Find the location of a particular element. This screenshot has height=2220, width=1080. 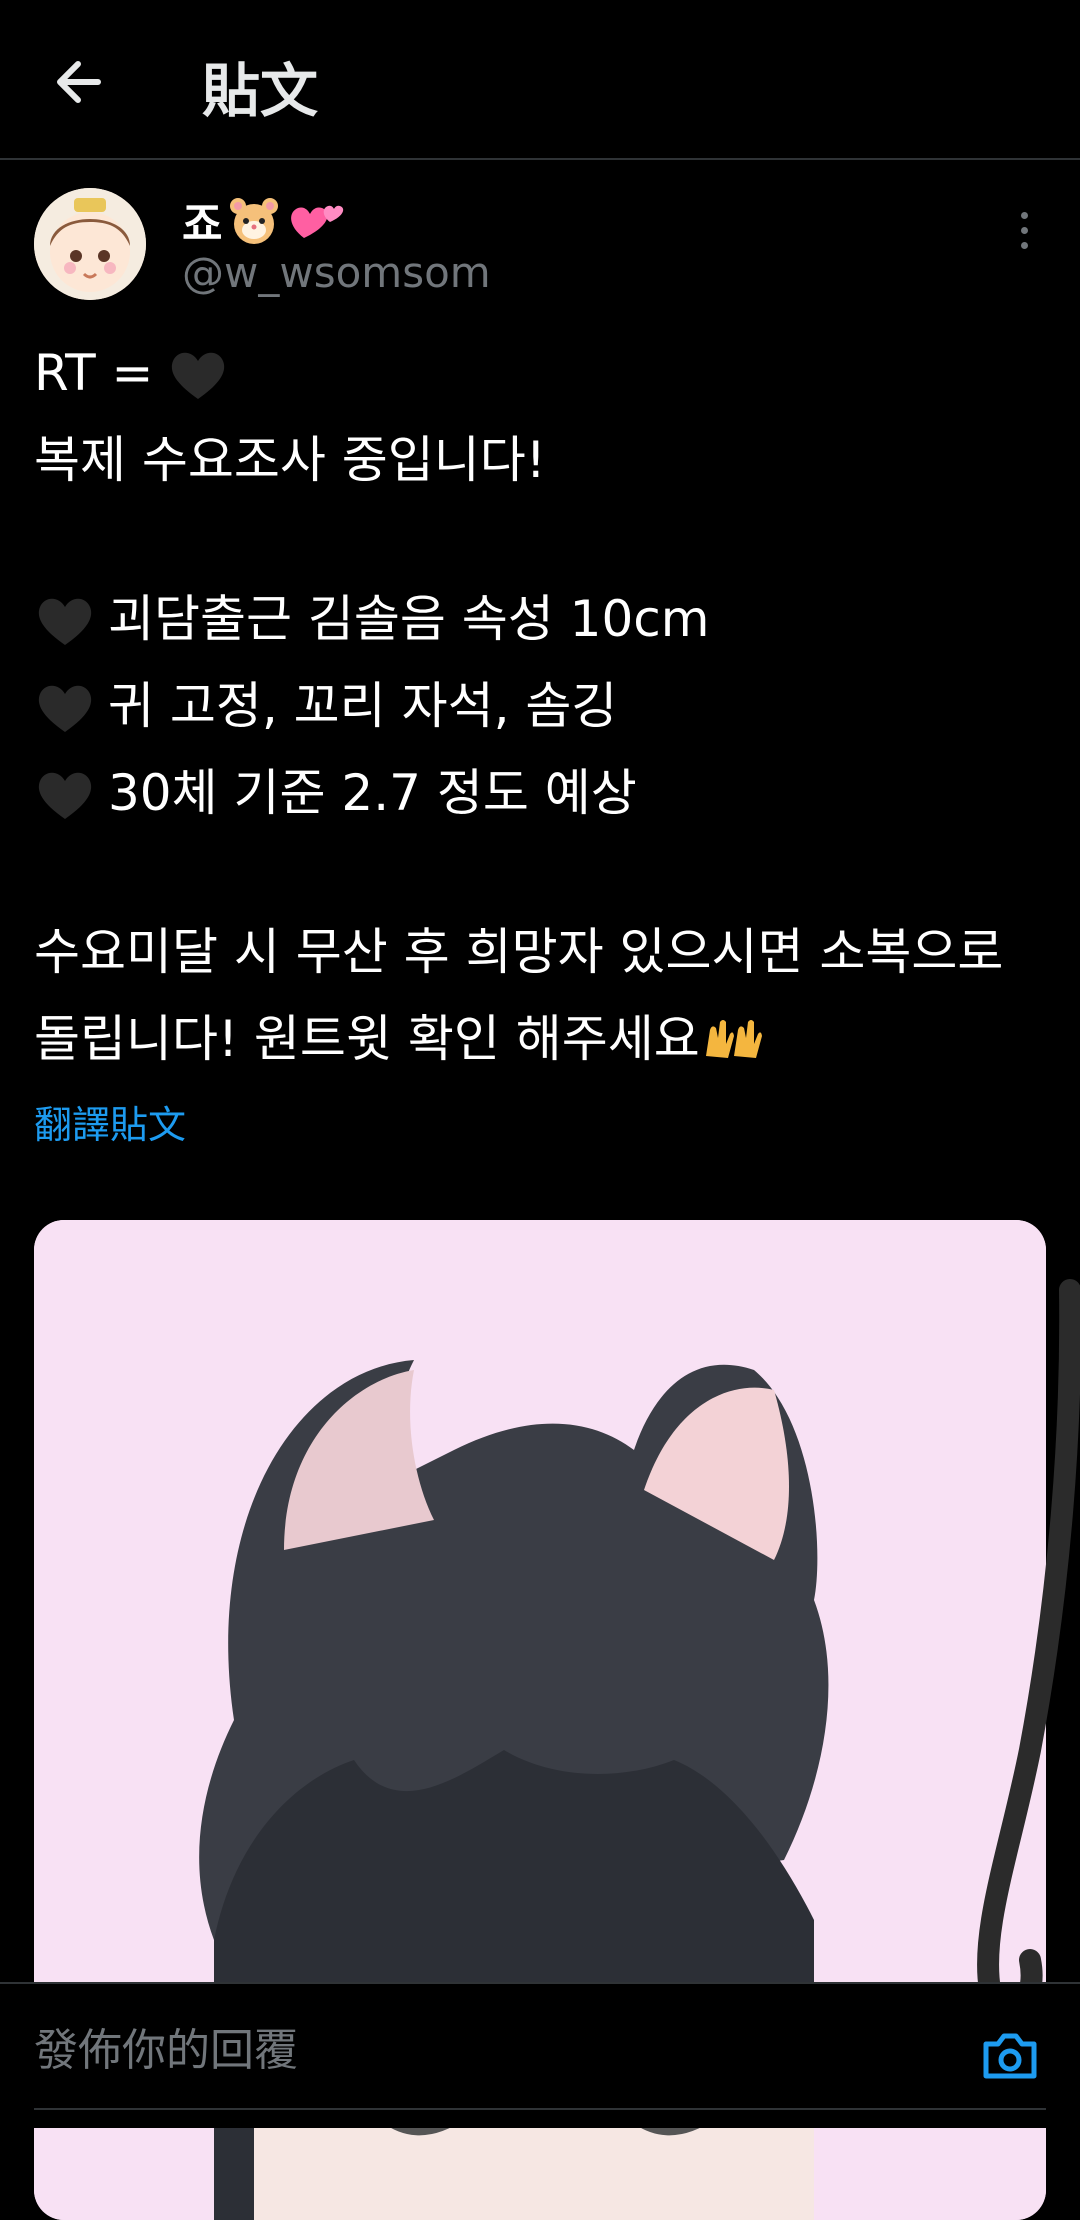

back-arrow-icon is located at coordinates (80, 82).